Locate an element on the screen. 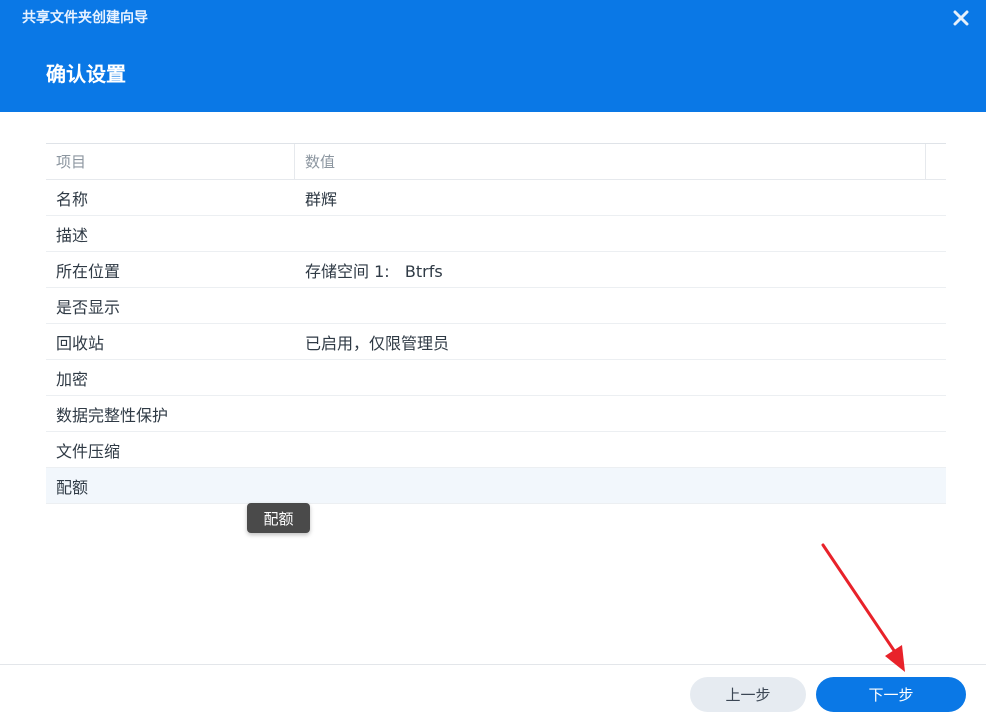 This screenshot has width=986, height=719. table-row: 是否显示 is located at coordinates (496, 306).